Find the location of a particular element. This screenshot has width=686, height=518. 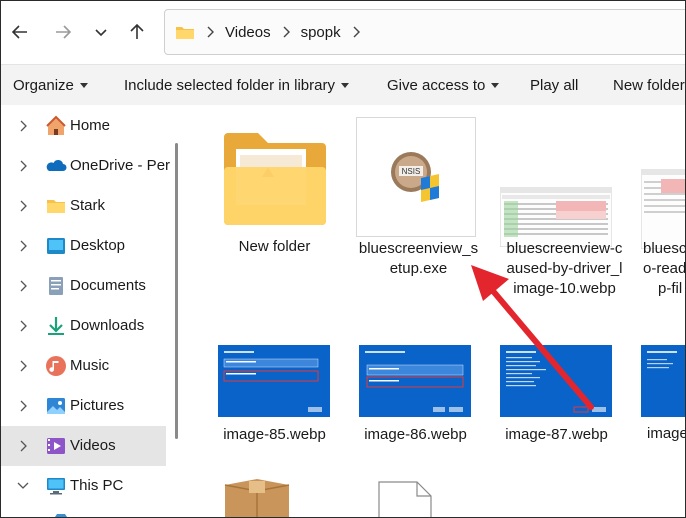

new-folder-label: New folder is located at coordinates (649, 85).